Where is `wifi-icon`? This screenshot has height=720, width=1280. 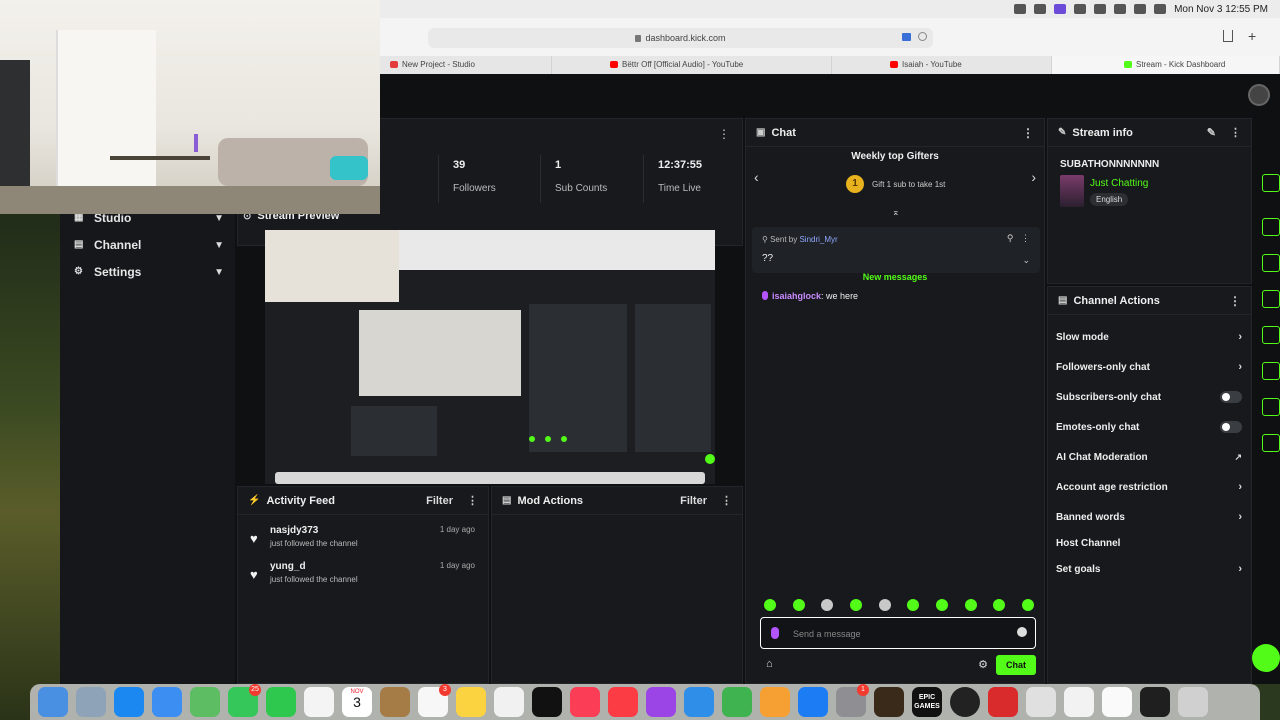
wifi-icon is located at coordinates (1120, 9).